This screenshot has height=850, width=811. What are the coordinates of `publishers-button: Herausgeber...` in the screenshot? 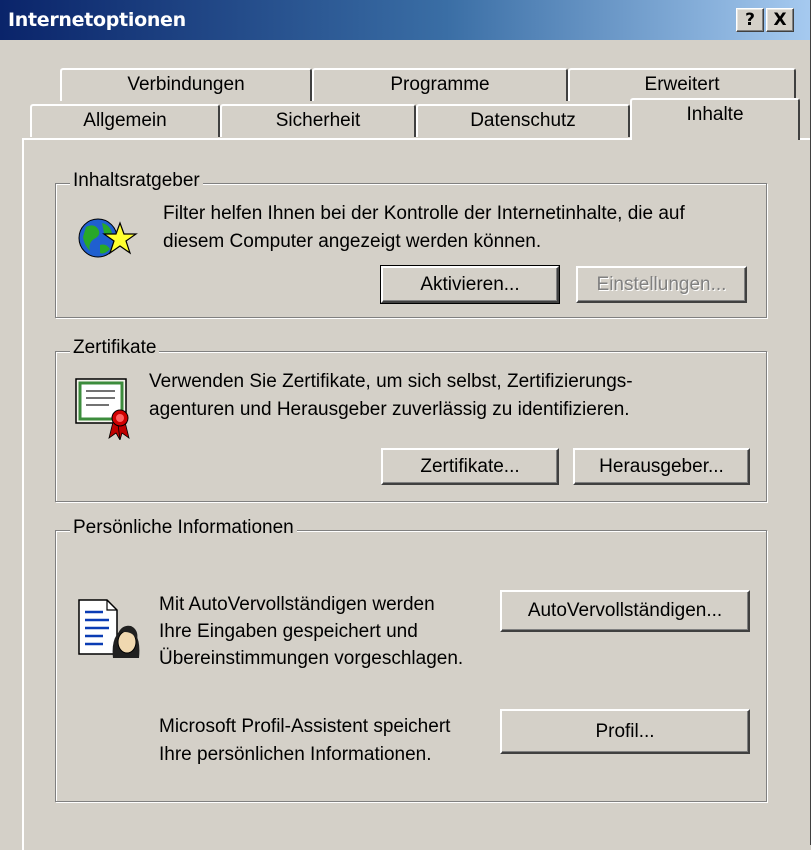 It's located at (661, 466).